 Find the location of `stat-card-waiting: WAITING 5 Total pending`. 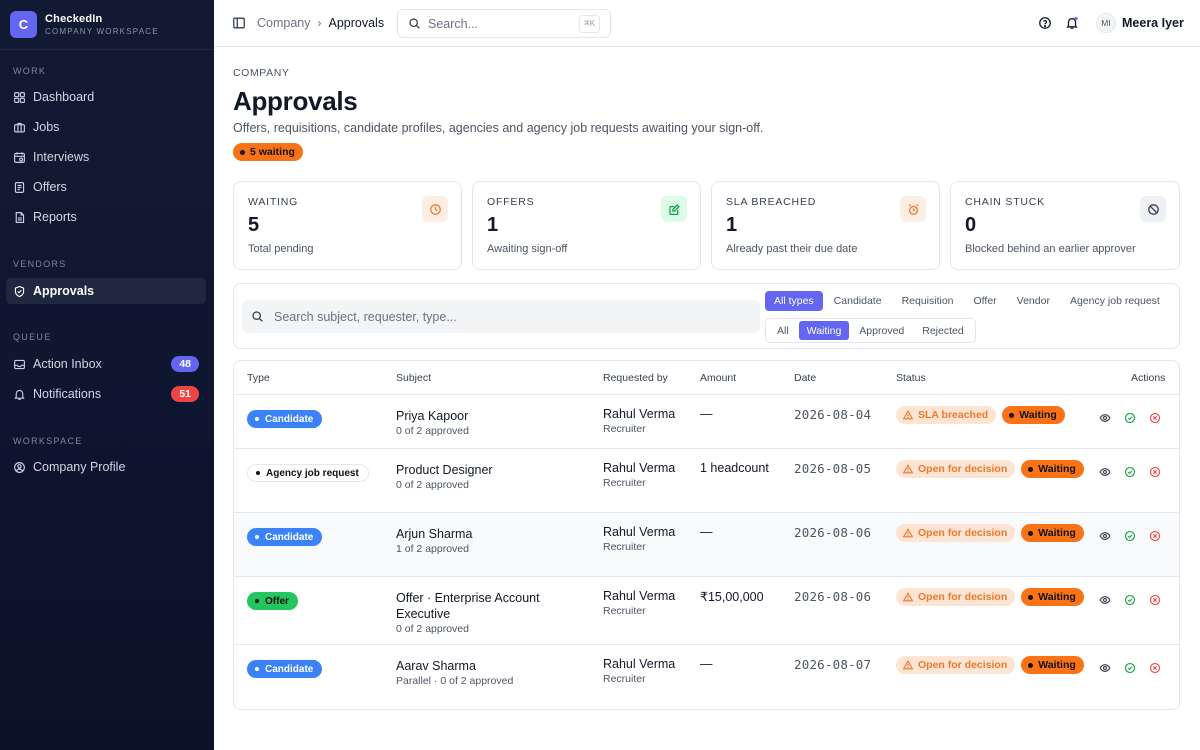

stat-card-waiting: WAITING 5 Total pending is located at coordinates (347, 225).